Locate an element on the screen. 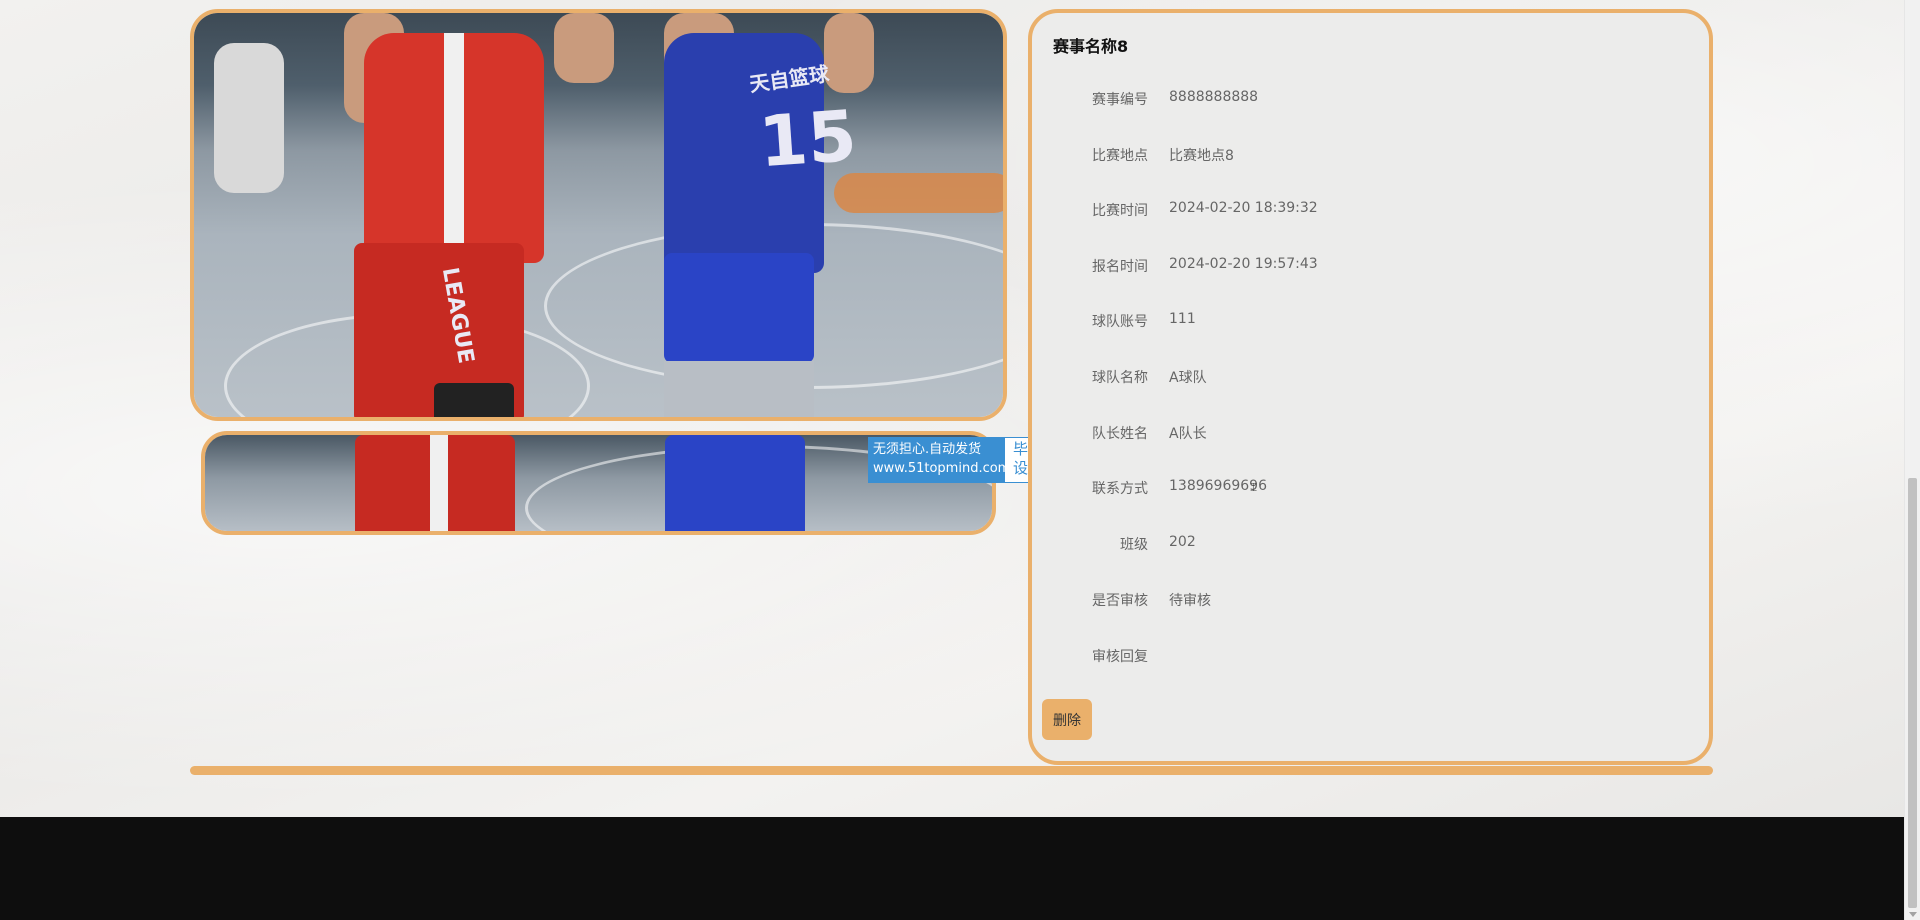 Image resolution: width=1920 pixels, height=920 pixels. event-title: 赛事名称8 is located at coordinates (1091, 46).